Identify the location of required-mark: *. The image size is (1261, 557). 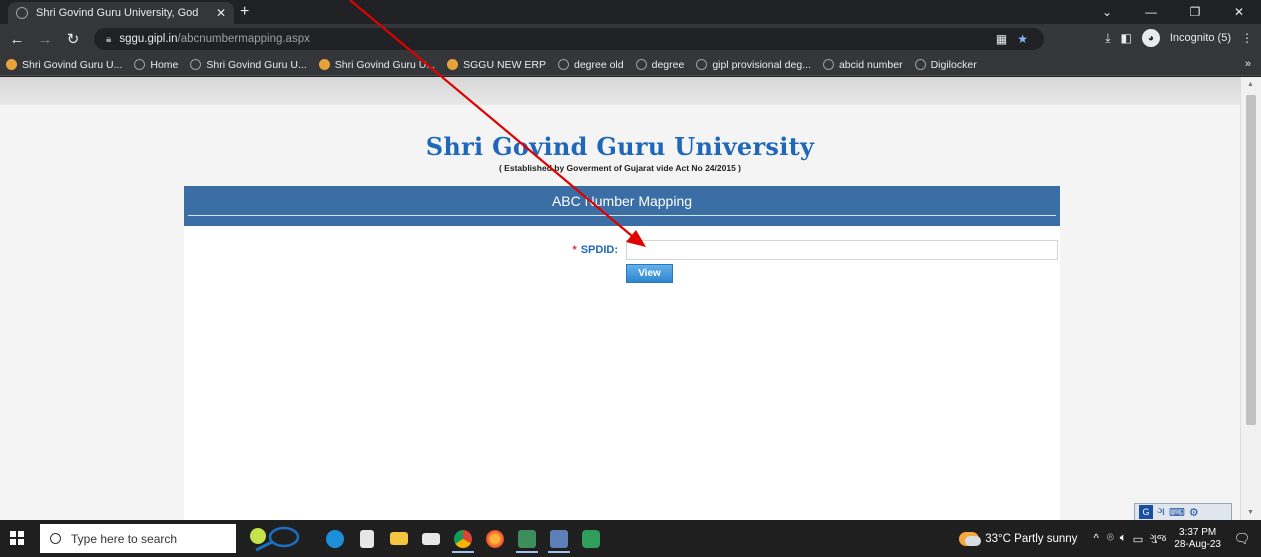
(574, 250).